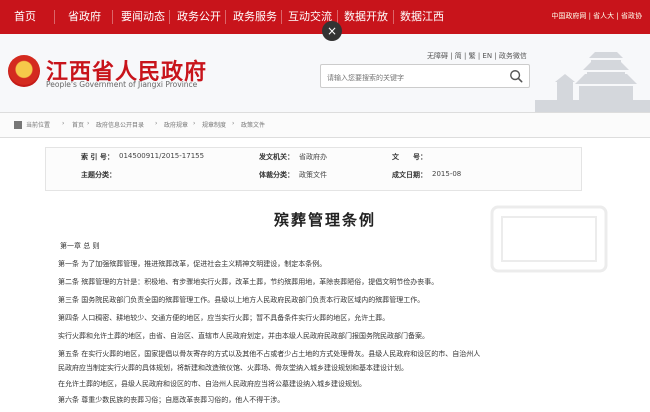  What do you see at coordinates (171, 400) in the screenshot?
I see `body-paragraph: 第六条 尊重少数民族的丧葬习俗；自愿改革丧葬习俗的，他人不得干涉。` at bounding box center [171, 400].